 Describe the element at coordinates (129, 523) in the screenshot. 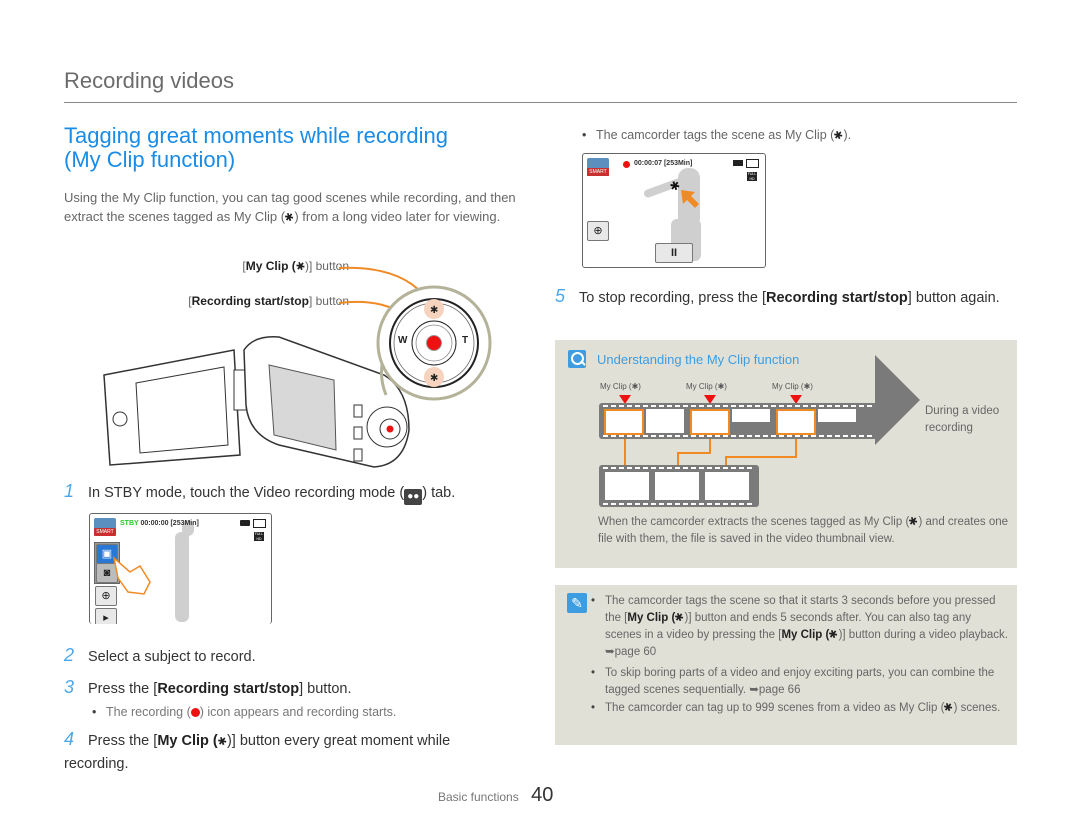

I see `mode-indicator: STBY` at that location.